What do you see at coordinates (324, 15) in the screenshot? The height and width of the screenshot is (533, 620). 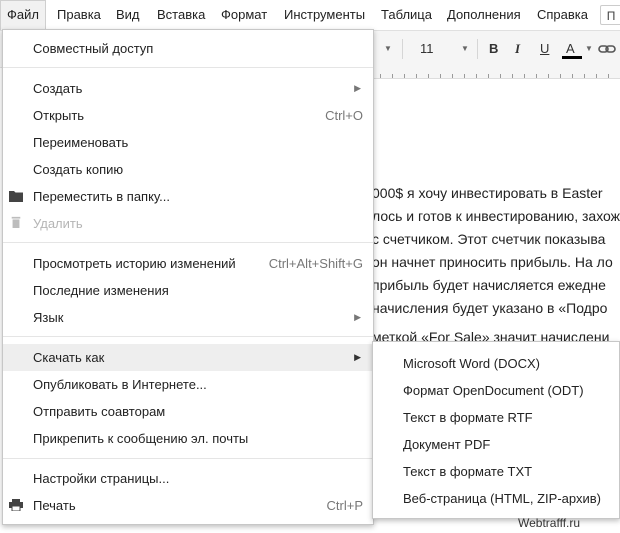 I see `menu-tools: Инструменты` at bounding box center [324, 15].